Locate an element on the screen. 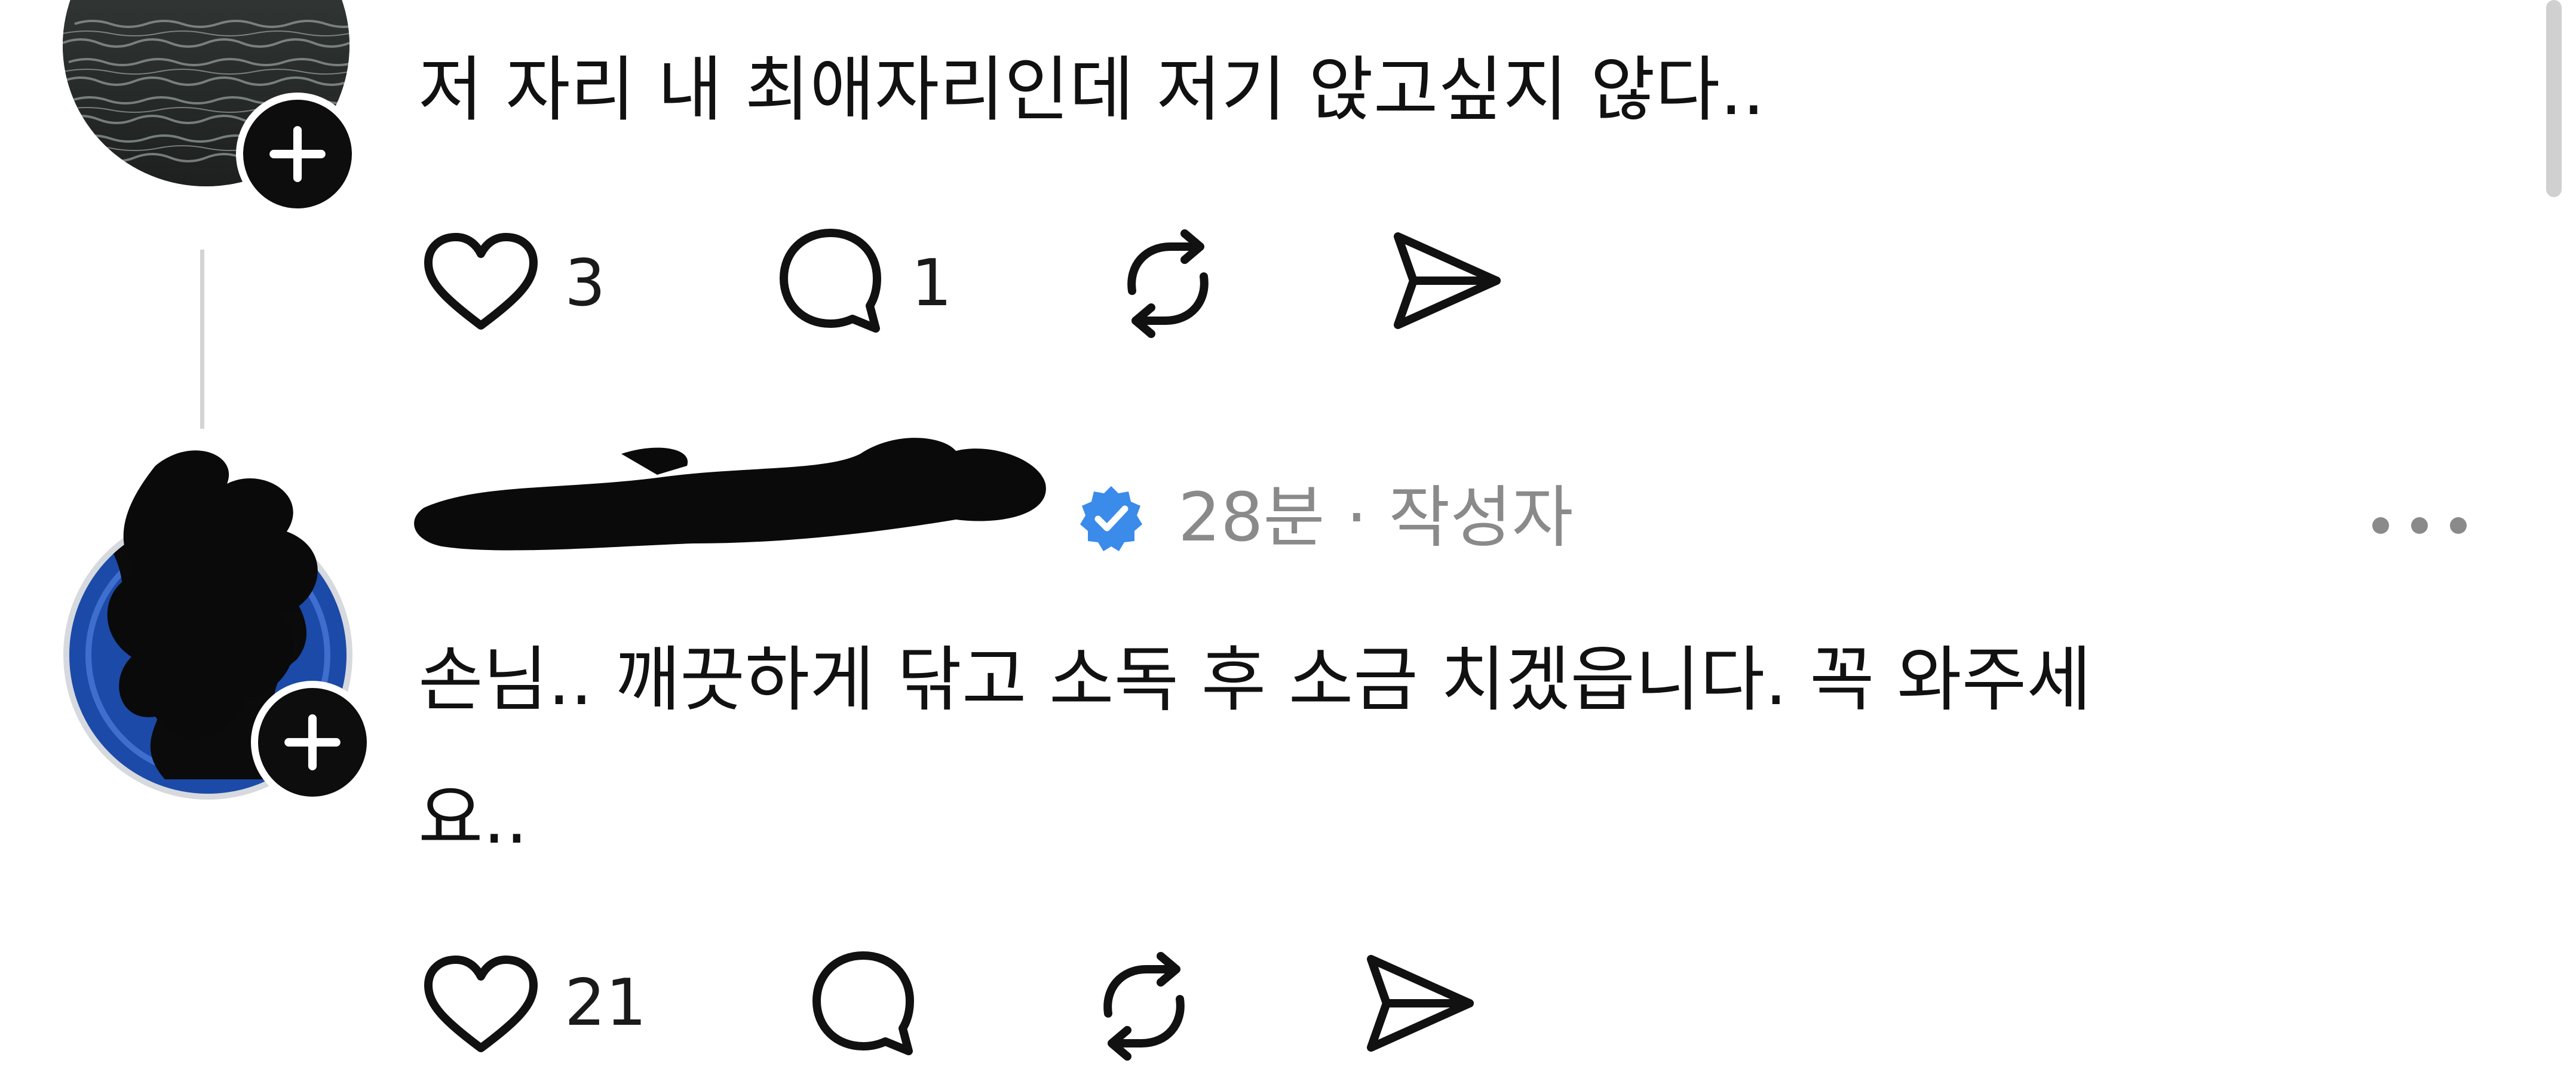  scrollbar is located at coordinates (2554, 98).